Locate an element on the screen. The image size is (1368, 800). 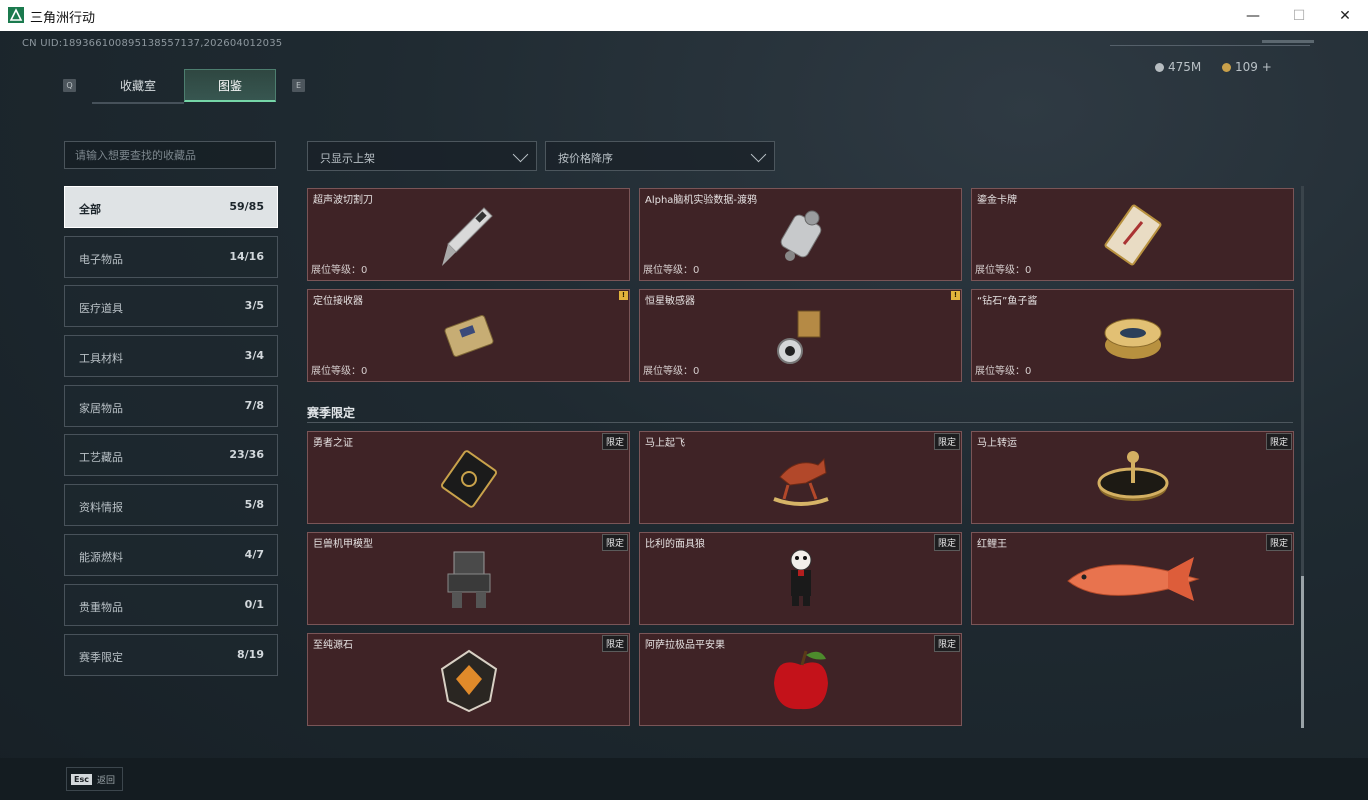
currency-tokens: 109 + is located at coordinates (1247, 67).